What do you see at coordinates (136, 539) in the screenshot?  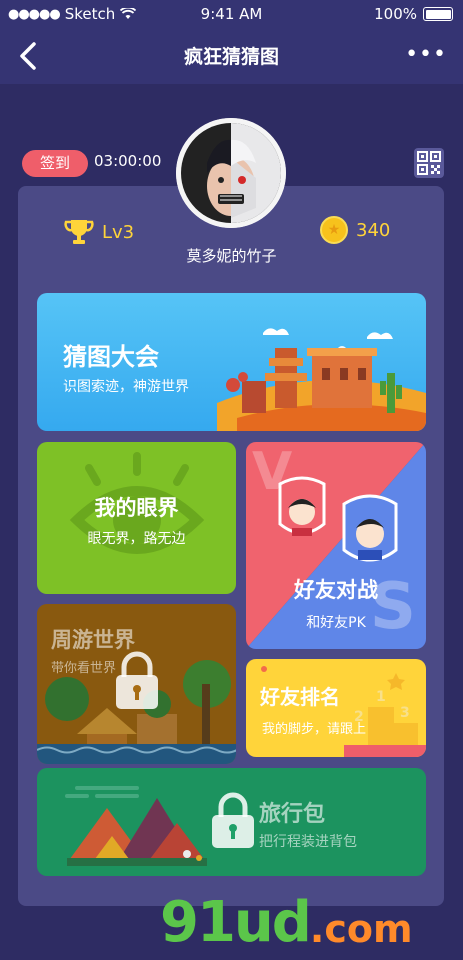 I see `my-vision-subtitle: 眼无界，路无边` at bounding box center [136, 539].